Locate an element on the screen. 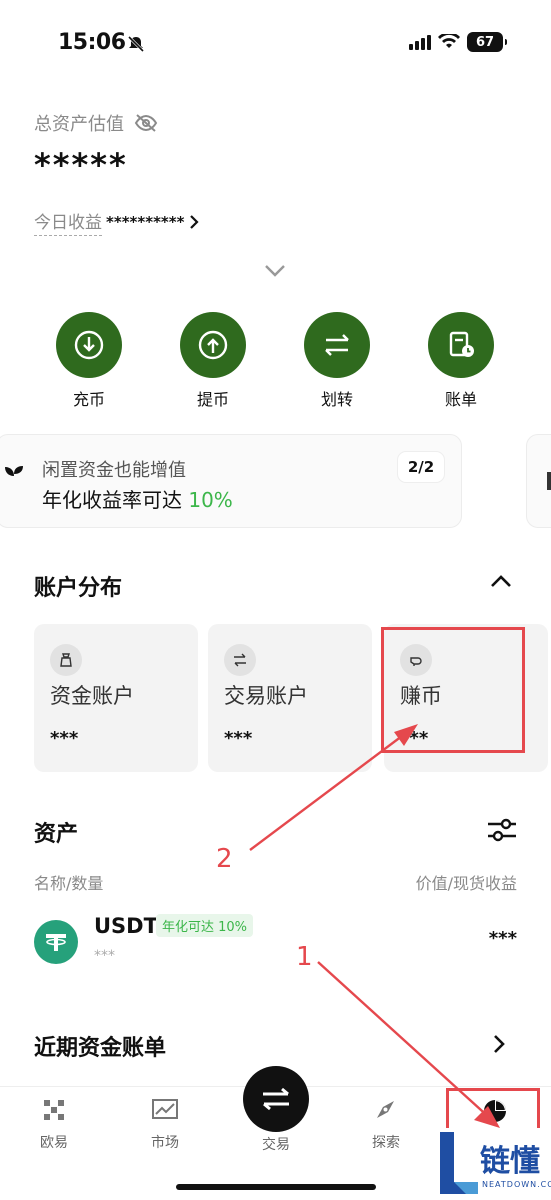 This screenshot has width=551, height=1200. watermark-l-logo is located at coordinates (459, 1163).